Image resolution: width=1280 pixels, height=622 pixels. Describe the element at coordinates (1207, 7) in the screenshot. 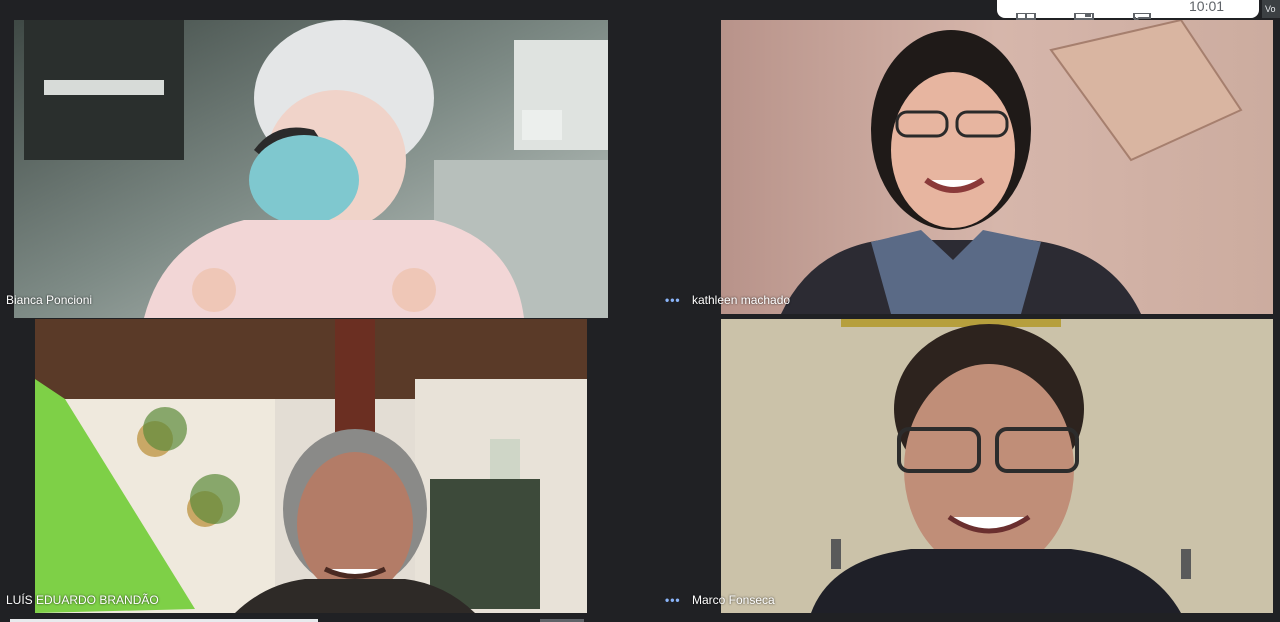

I see `clock-text: 10:01` at that location.